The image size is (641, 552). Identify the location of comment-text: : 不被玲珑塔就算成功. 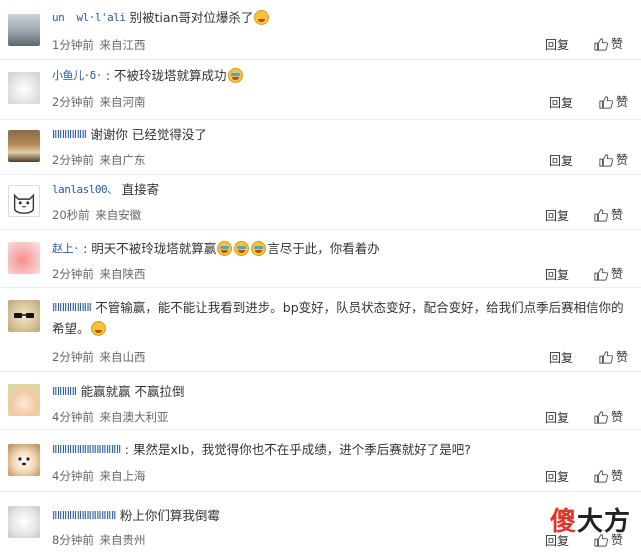
(166, 75).